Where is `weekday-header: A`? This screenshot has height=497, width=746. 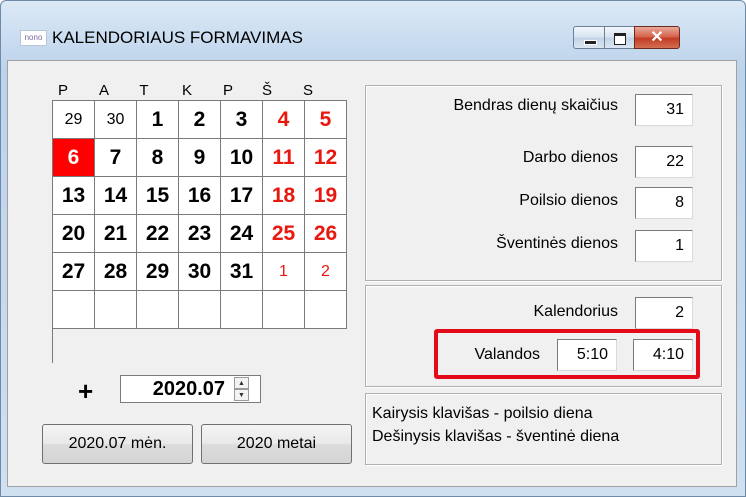
weekday-header: A is located at coordinates (103, 90).